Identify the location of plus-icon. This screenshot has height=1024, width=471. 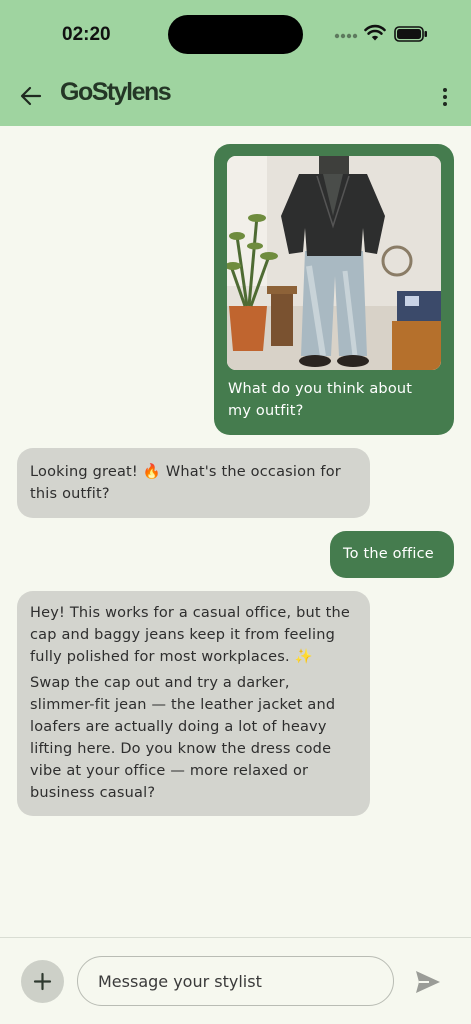
(42, 981).